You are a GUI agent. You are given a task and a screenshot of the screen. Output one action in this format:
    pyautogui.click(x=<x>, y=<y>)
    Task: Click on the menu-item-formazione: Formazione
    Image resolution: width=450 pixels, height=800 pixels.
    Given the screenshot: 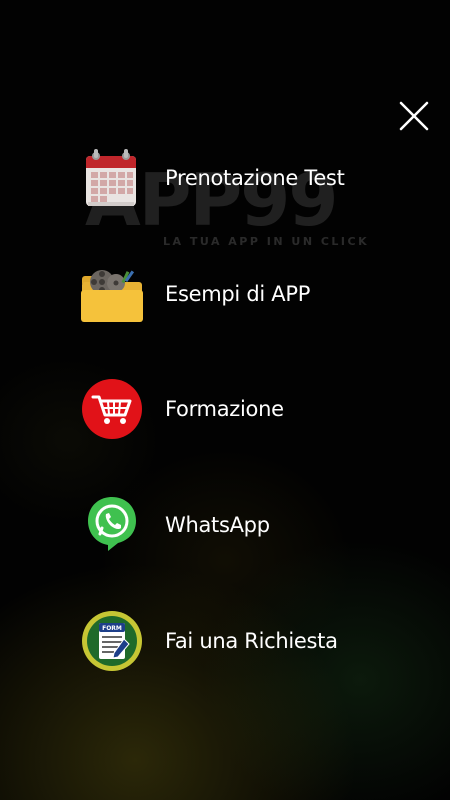 What is the action you would take?
    pyautogui.click(x=245, y=409)
    